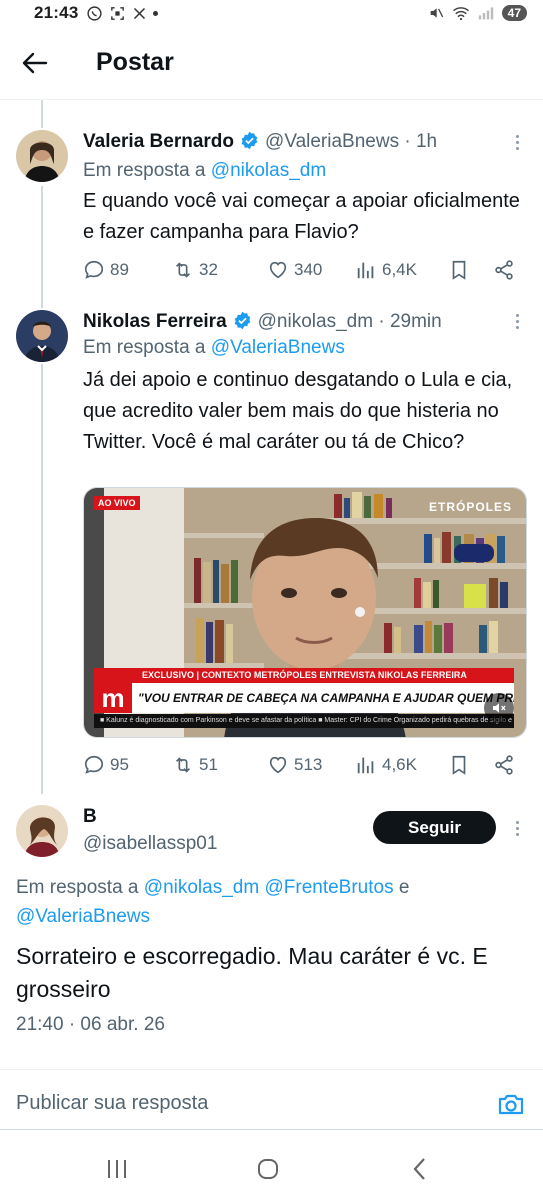 The image size is (543, 1199). What do you see at coordinates (514, 13) in the screenshot?
I see `battery-icon: 47` at bounding box center [514, 13].